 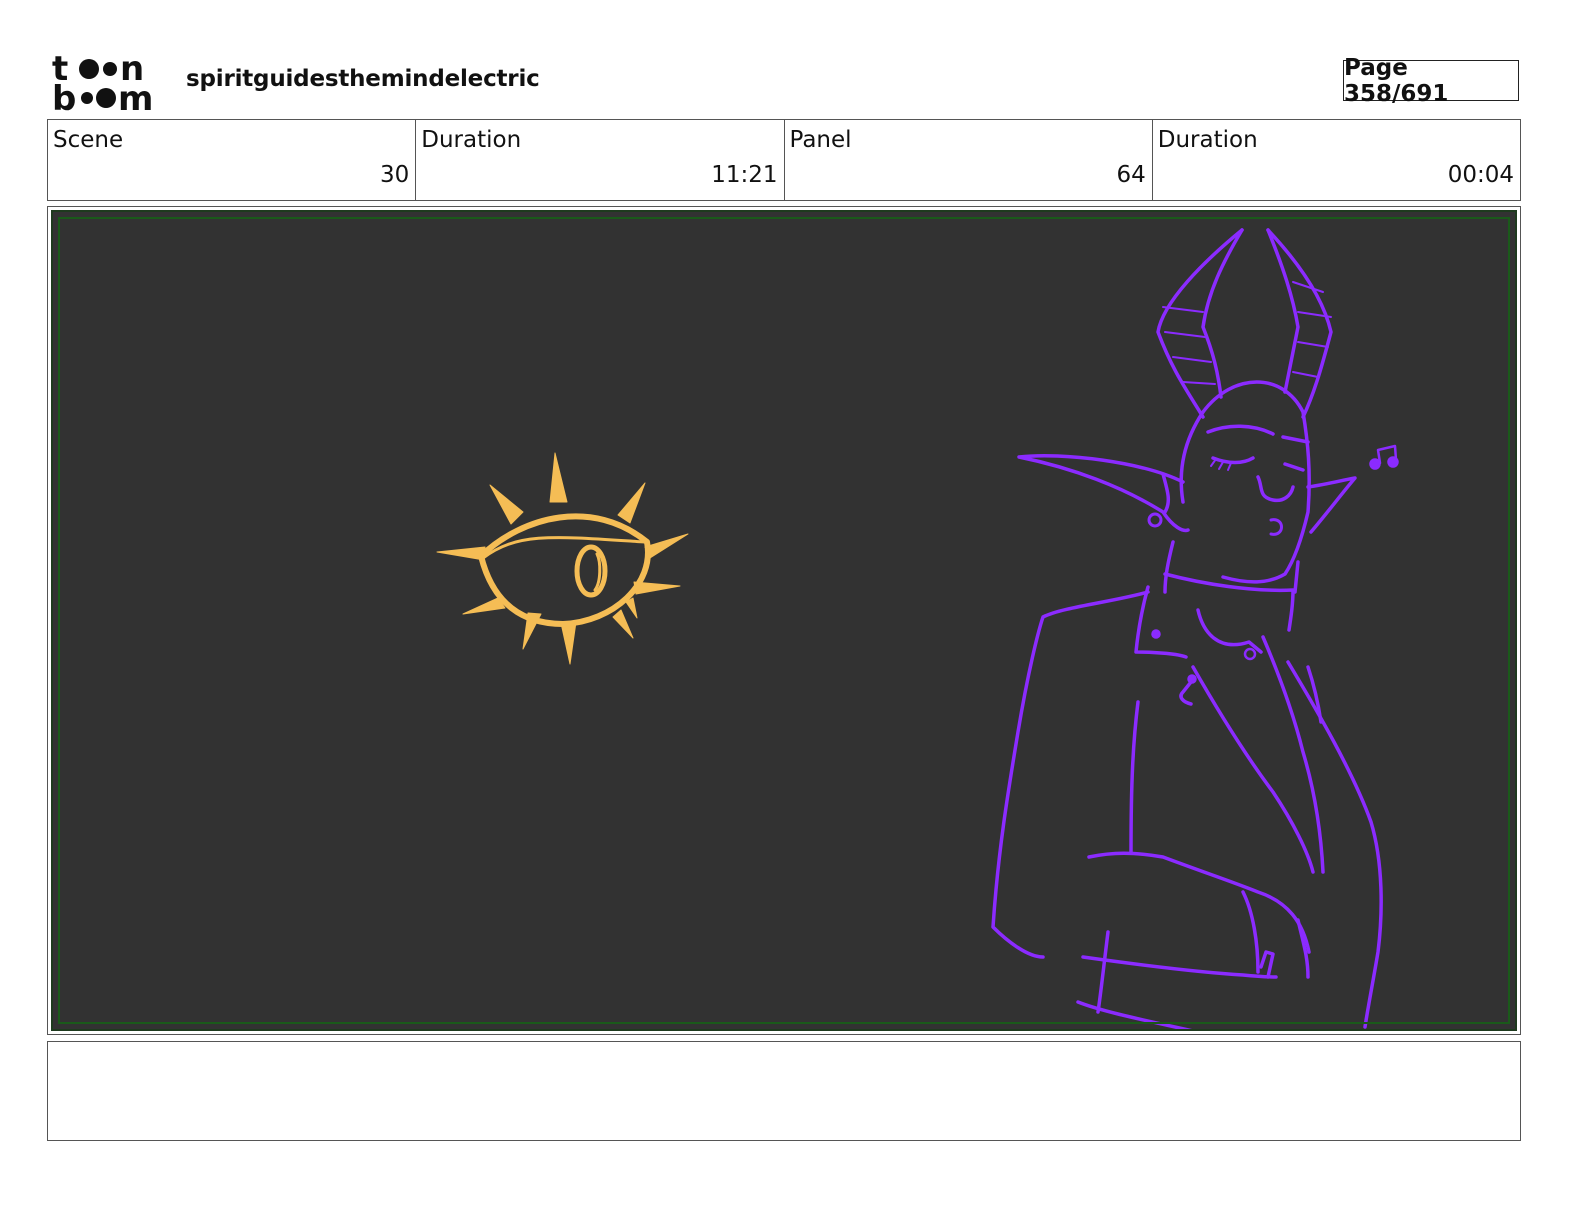 I want to click on page-indicator: Page 358/691, so click(x=1431, y=81).